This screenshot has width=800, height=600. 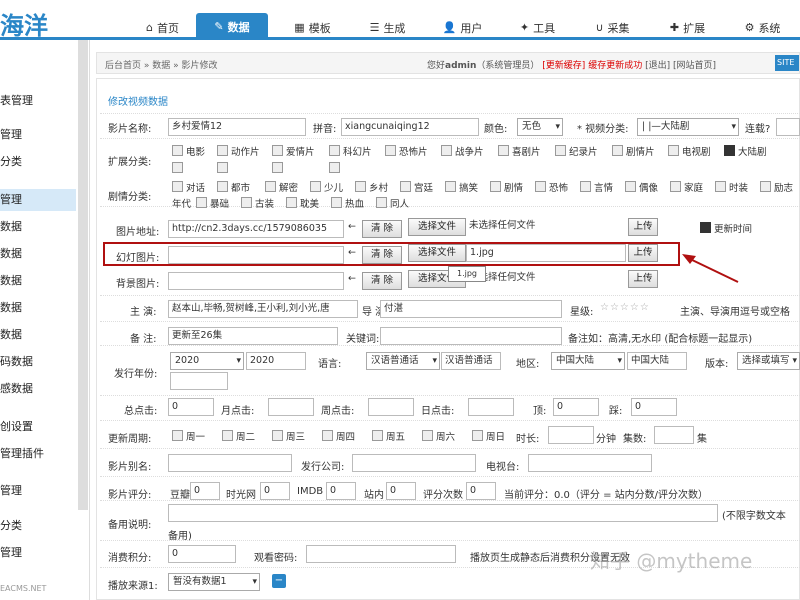 What do you see at coordinates (657, 66) in the screenshot?
I see `logout-link: [退出]` at bounding box center [657, 66].